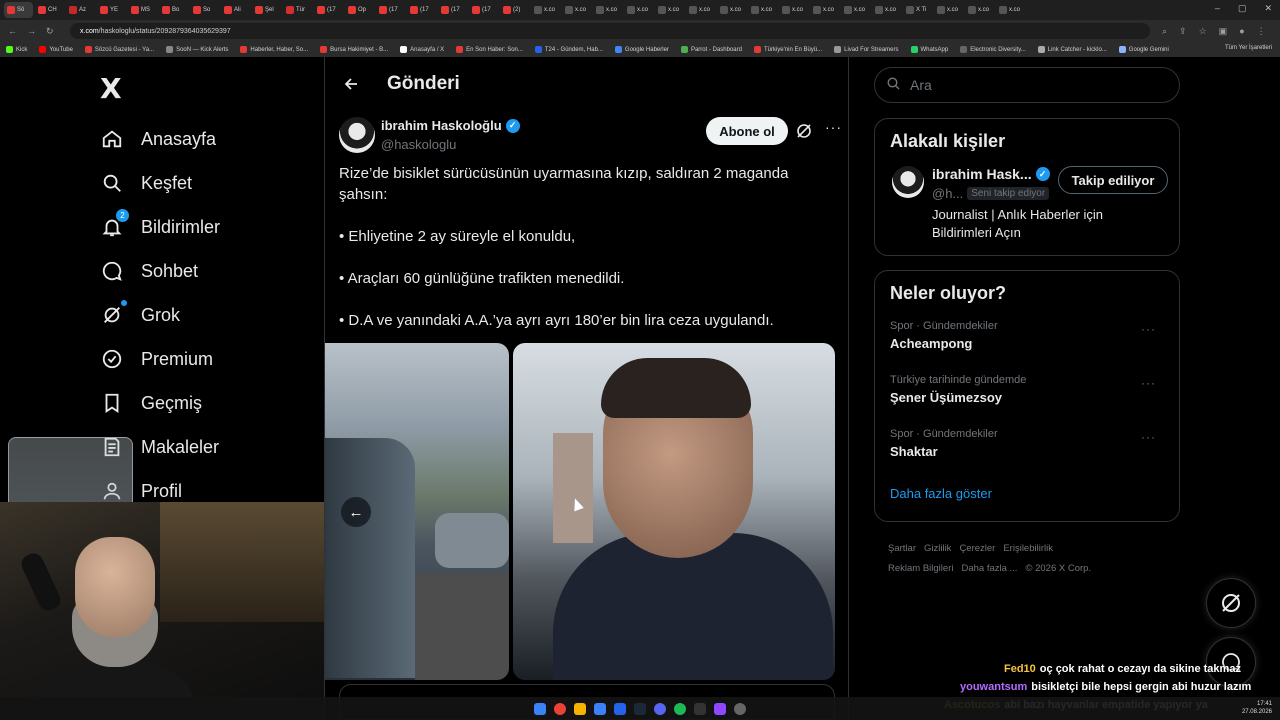 The image size is (1280, 720). What do you see at coordinates (160, 359) in the screenshot?
I see `sidebar-item-premium: Premium` at bounding box center [160, 359].